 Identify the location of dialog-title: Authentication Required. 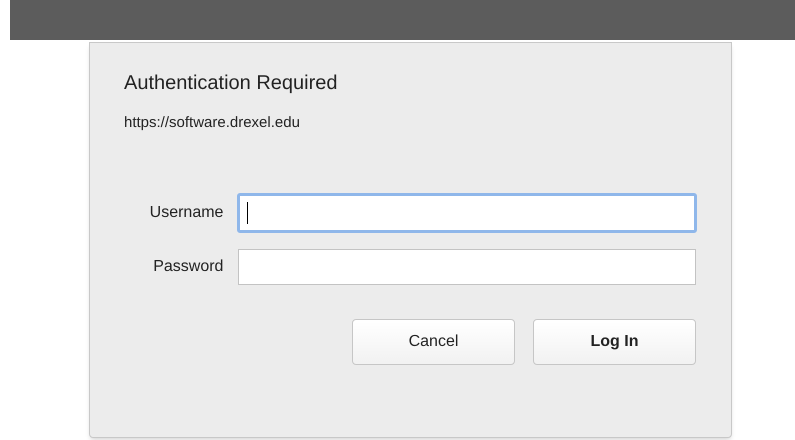
(231, 83).